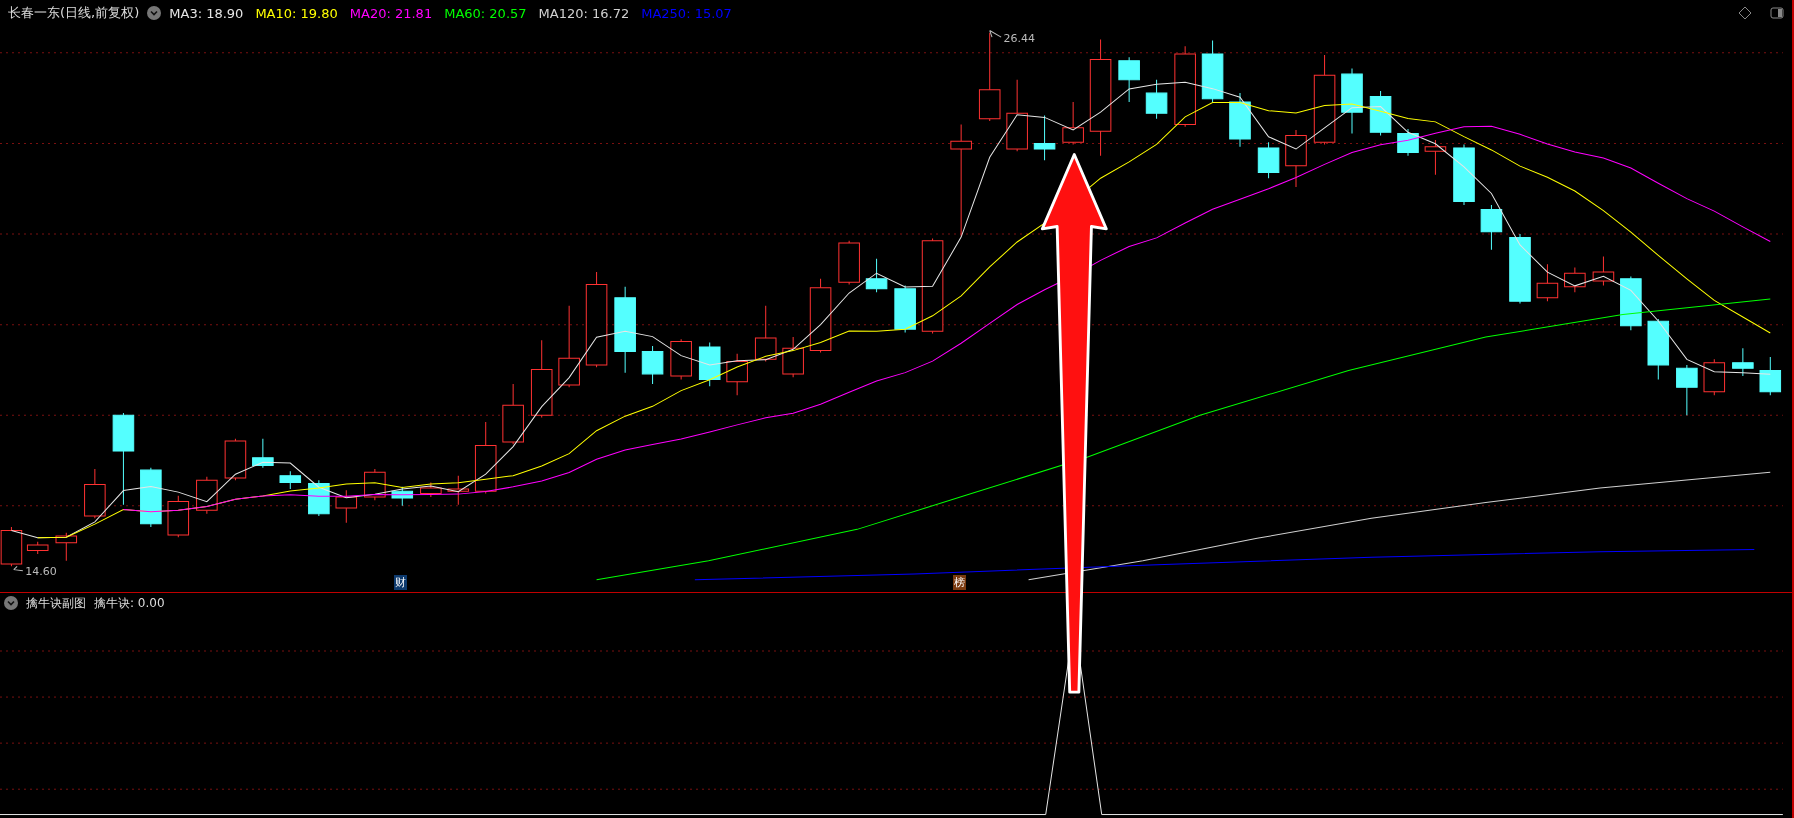  I want to click on indicator-reading: 擒牛诀: 0.00, so click(129, 603).